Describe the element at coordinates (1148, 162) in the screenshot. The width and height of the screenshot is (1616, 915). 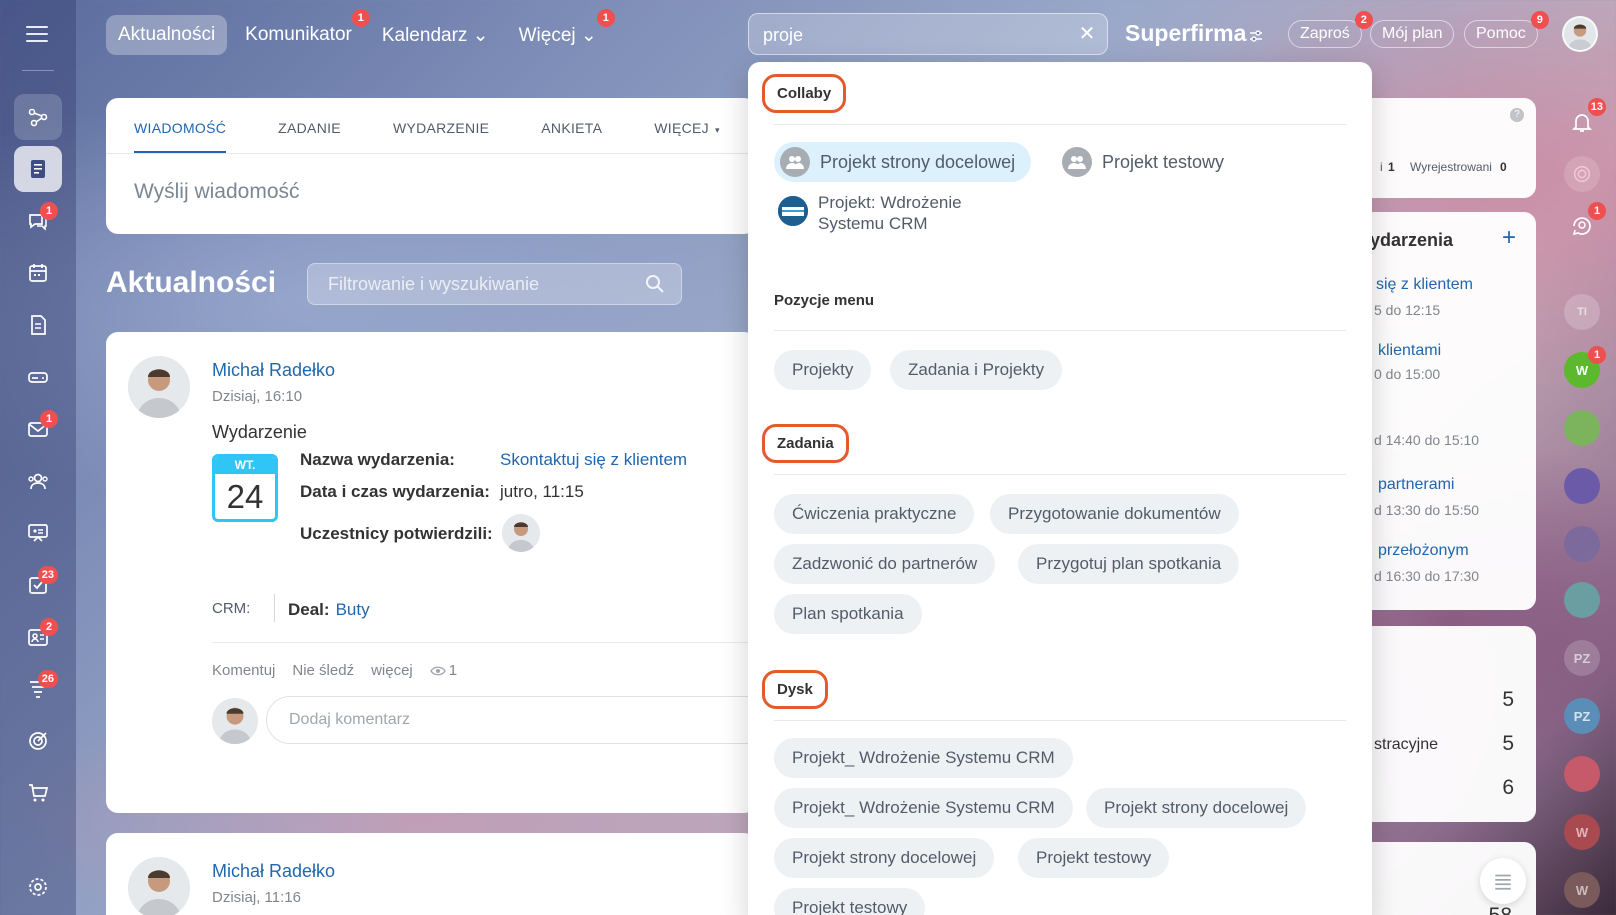
I see `collab-item: Projekt testowy` at that location.